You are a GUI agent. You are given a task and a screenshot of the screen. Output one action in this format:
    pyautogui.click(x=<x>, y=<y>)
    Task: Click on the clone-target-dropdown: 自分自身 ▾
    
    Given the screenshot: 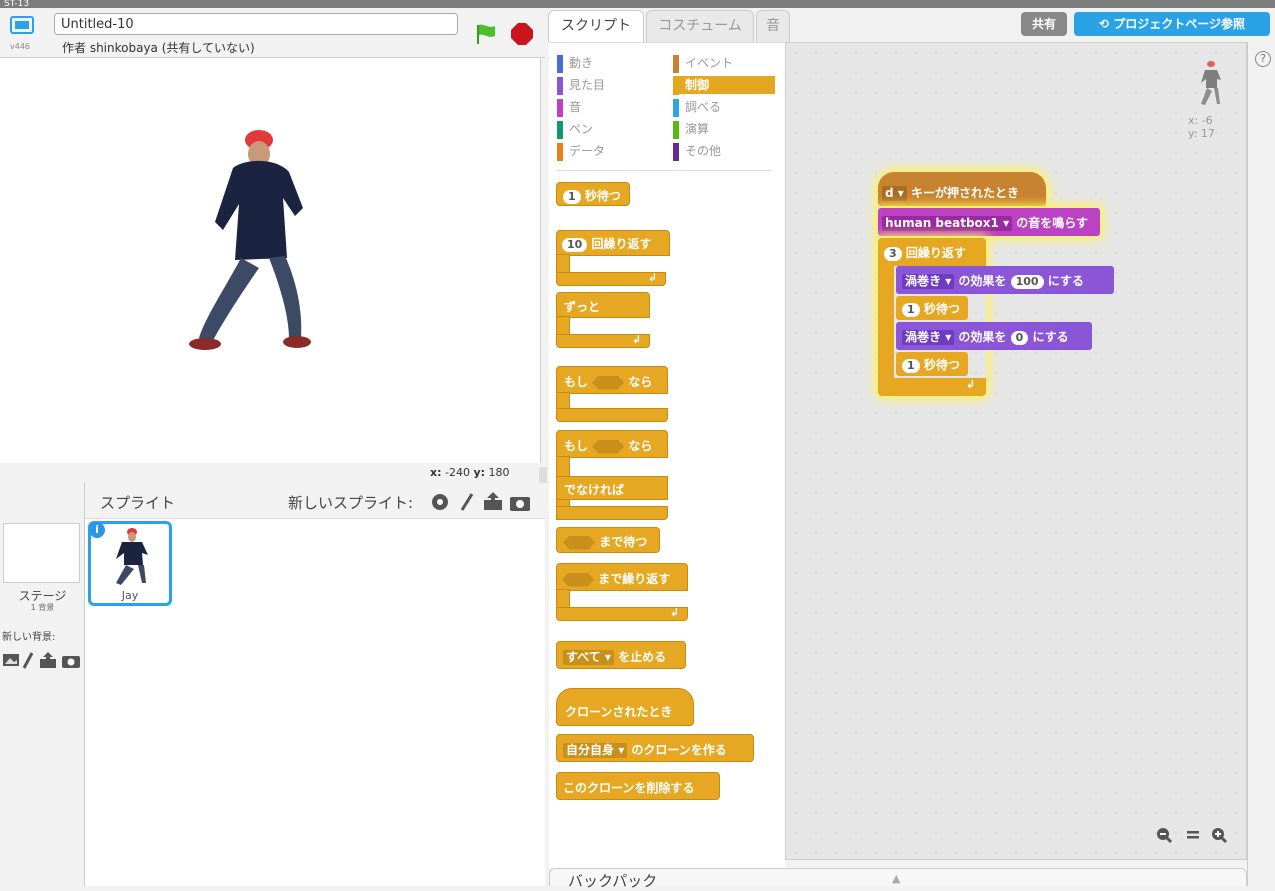 What is the action you would take?
    pyautogui.click(x=595, y=750)
    